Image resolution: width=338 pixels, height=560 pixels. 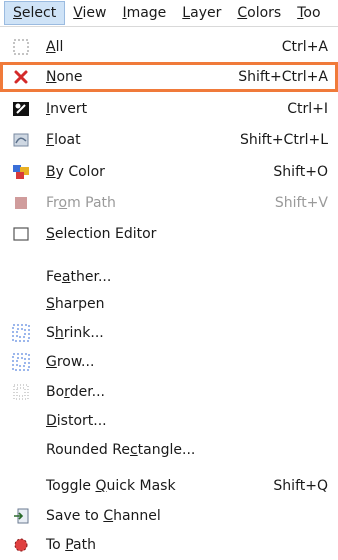 What do you see at coordinates (264, 13) in the screenshot?
I see `menu-label: olors` at bounding box center [264, 13].